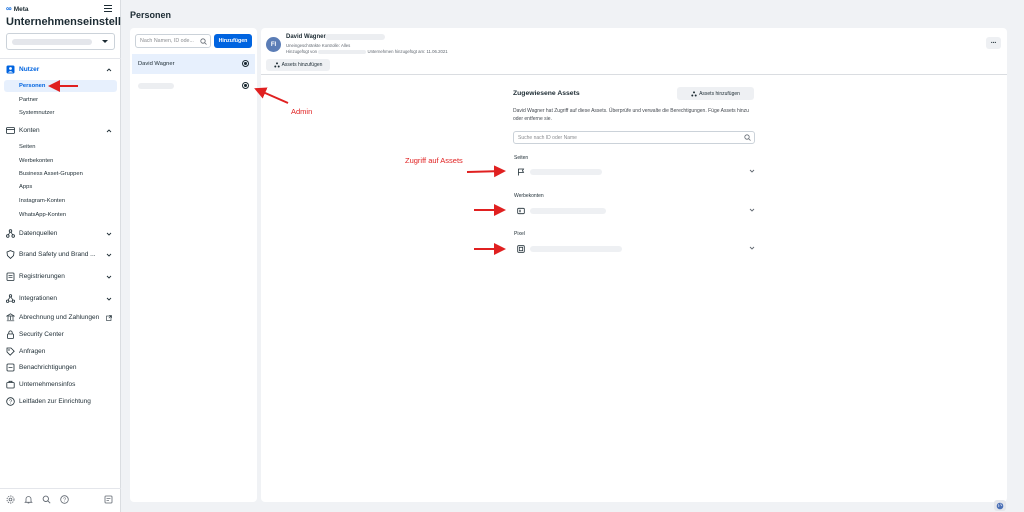 The height and width of the screenshot is (512, 1024). I want to click on arrow-to-admin, so click(271, 95).